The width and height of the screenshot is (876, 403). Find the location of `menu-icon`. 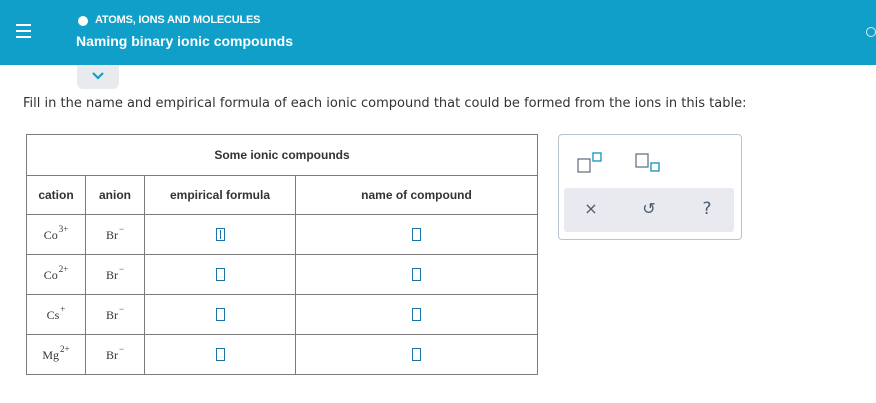

menu-icon is located at coordinates (24, 32).